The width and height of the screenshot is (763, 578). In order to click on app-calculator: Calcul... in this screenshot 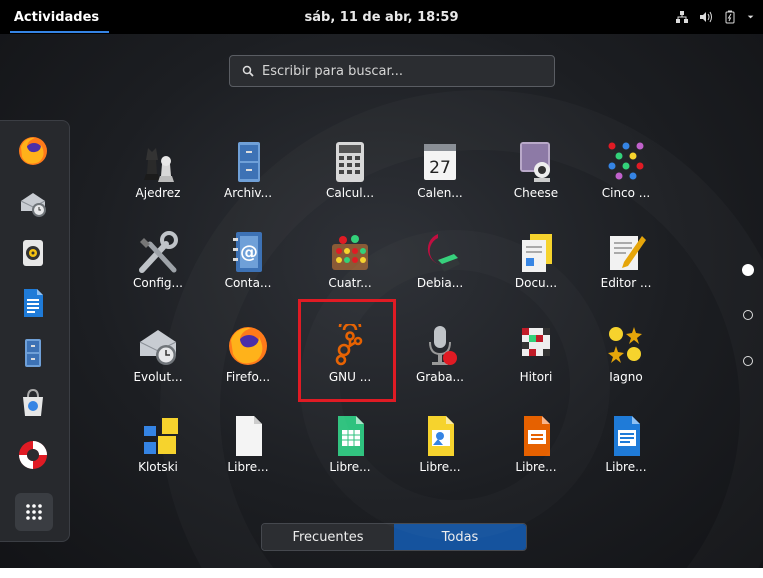, I will do `click(348, 180)`.